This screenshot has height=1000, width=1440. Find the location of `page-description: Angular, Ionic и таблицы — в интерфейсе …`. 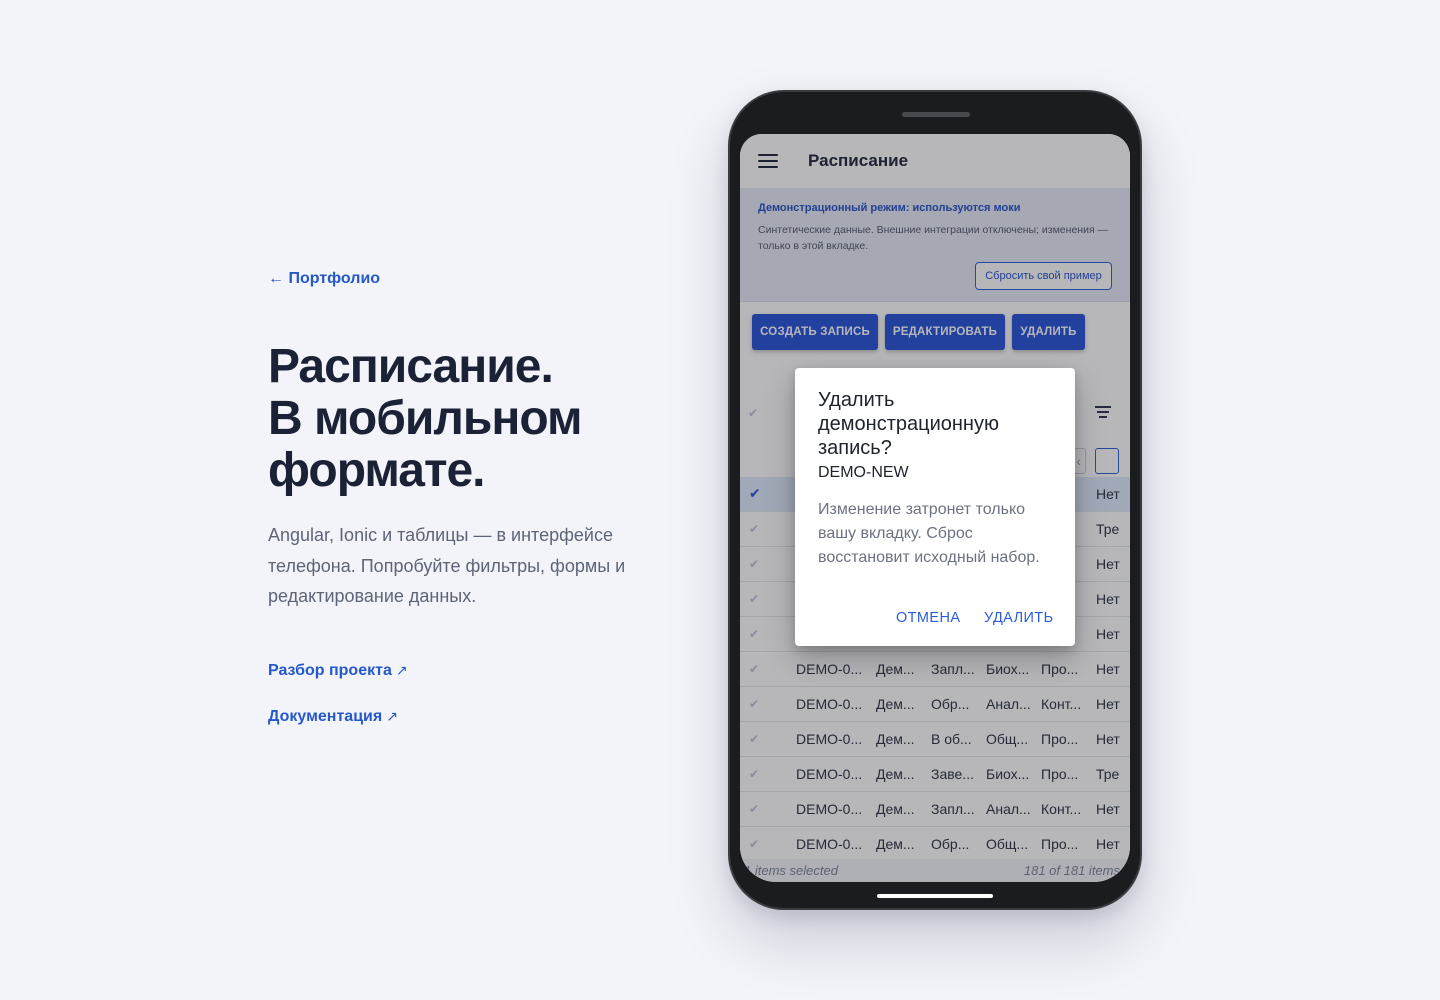

page-description: Angular, Ionic и таблицы — в интерфейсе … is located at coordinates (447, 565).